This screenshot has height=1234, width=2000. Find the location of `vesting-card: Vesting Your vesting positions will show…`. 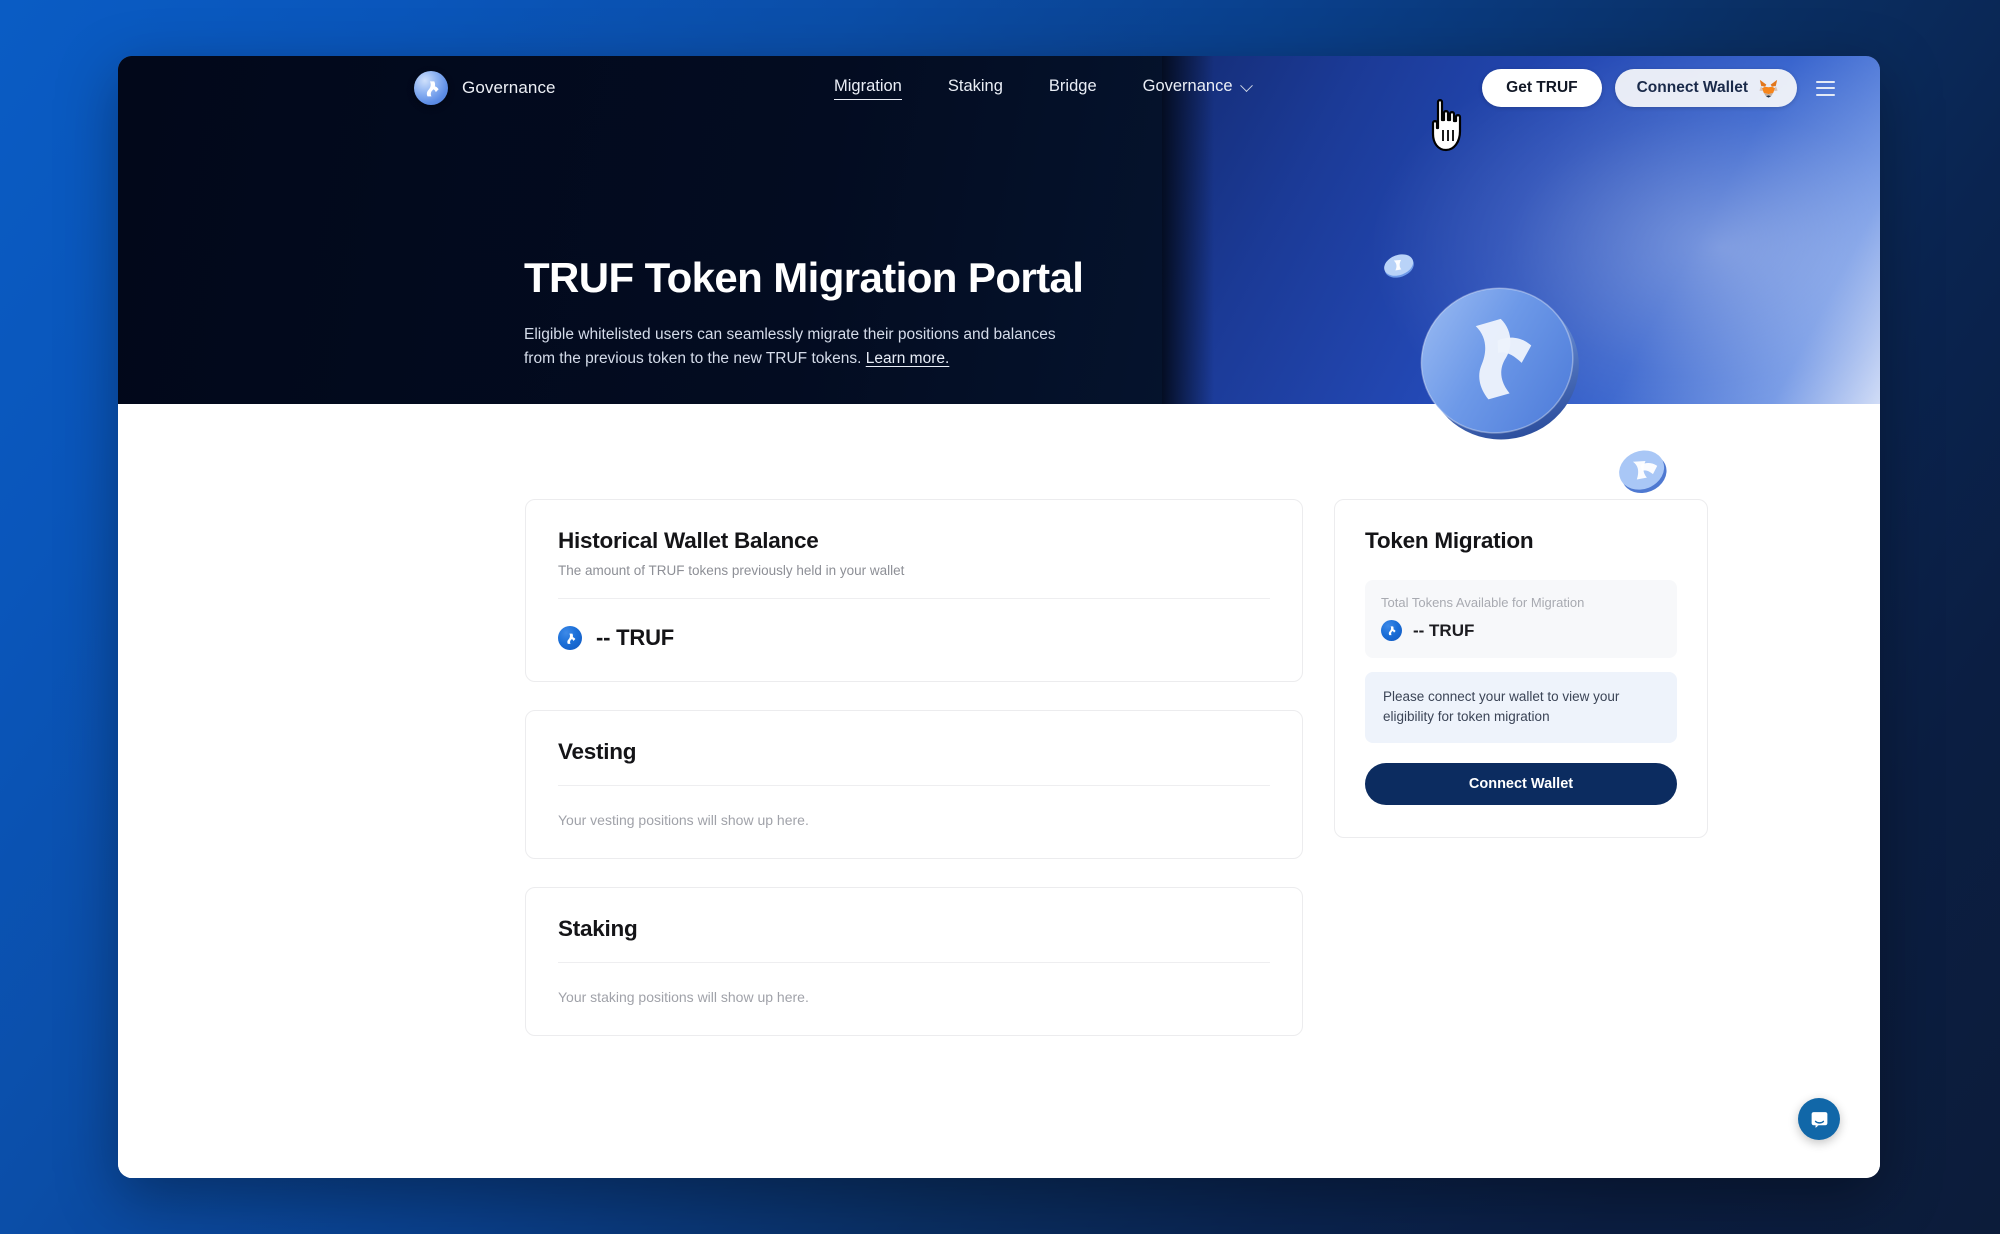

vesting-card: Vesting Your vesting positions will show… is located at coordinates (914, 784).